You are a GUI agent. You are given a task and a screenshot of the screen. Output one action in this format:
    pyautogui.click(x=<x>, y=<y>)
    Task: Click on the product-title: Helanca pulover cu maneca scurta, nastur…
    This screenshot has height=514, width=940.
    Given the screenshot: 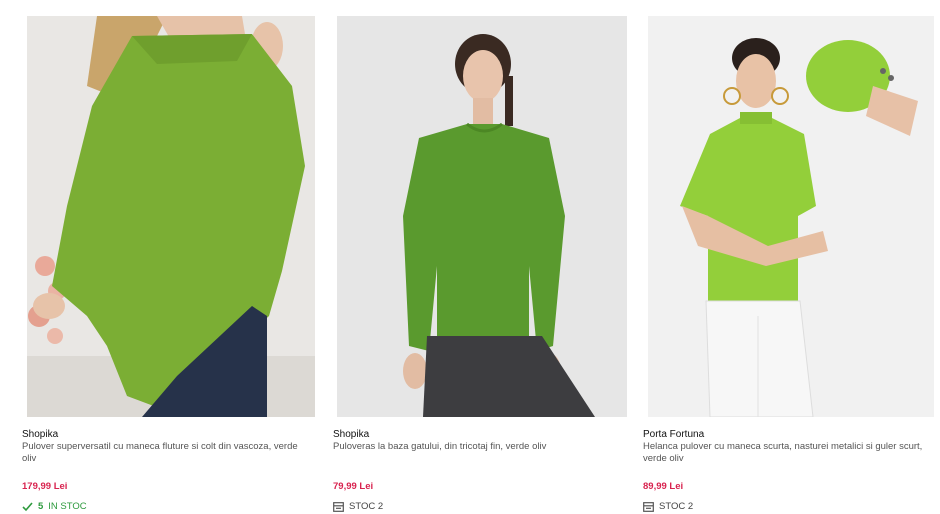 What is the action you would take?
    pyautogui.click(x=789, y=453)
    